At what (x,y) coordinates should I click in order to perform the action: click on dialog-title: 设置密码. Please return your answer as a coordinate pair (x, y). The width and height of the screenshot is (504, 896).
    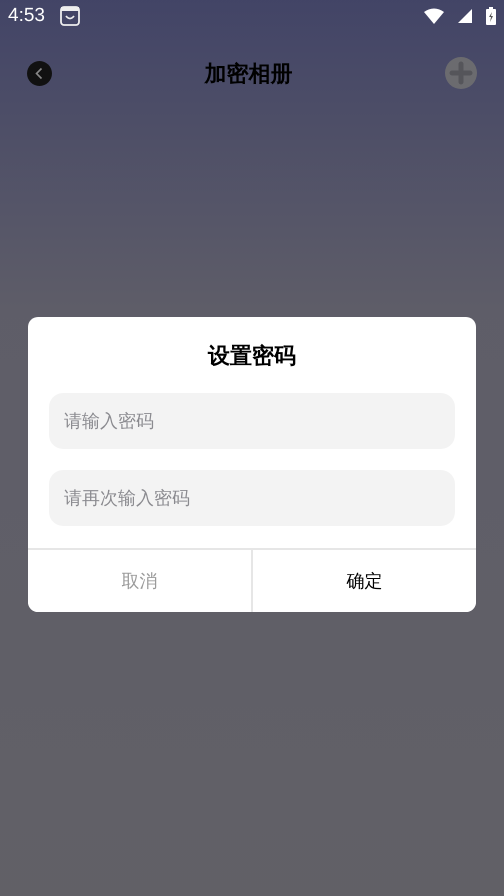
    Looking at the image, I should click on (252, 356).